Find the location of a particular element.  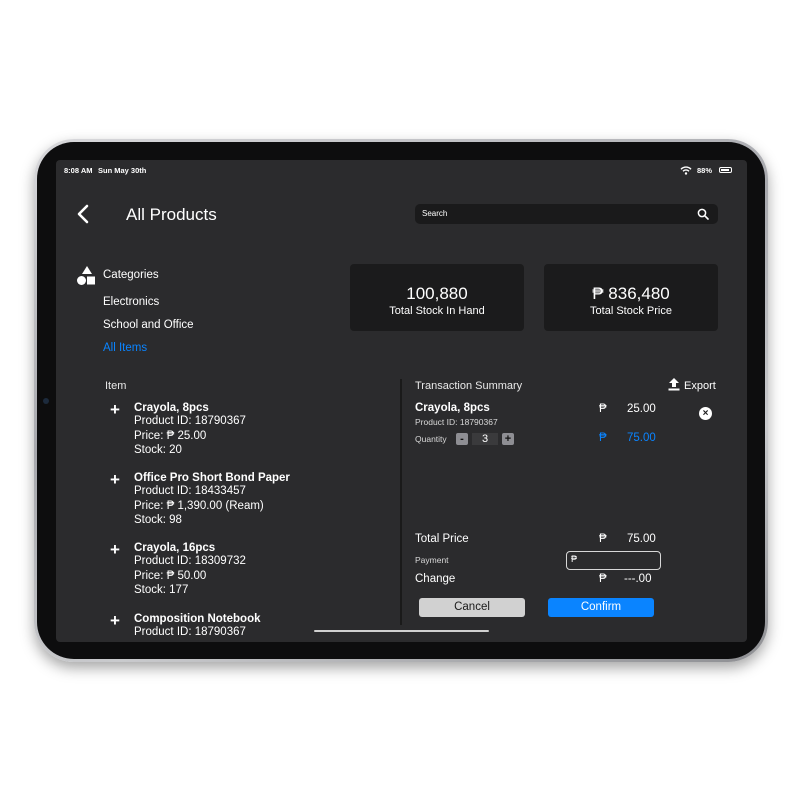

item-price: Price: ₱ 1,390.00 (Ream) is located at coordinates (199, 505).